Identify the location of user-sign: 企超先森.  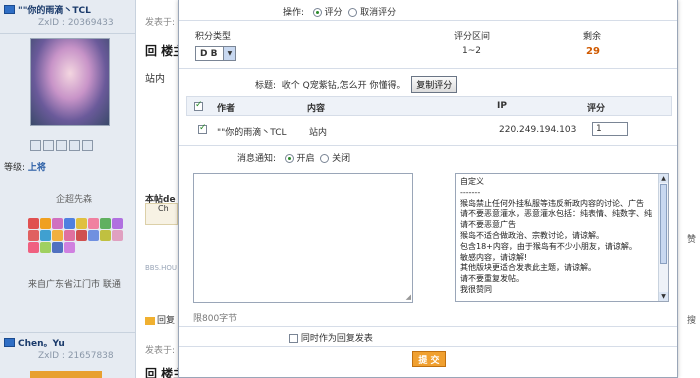
(74, 200).